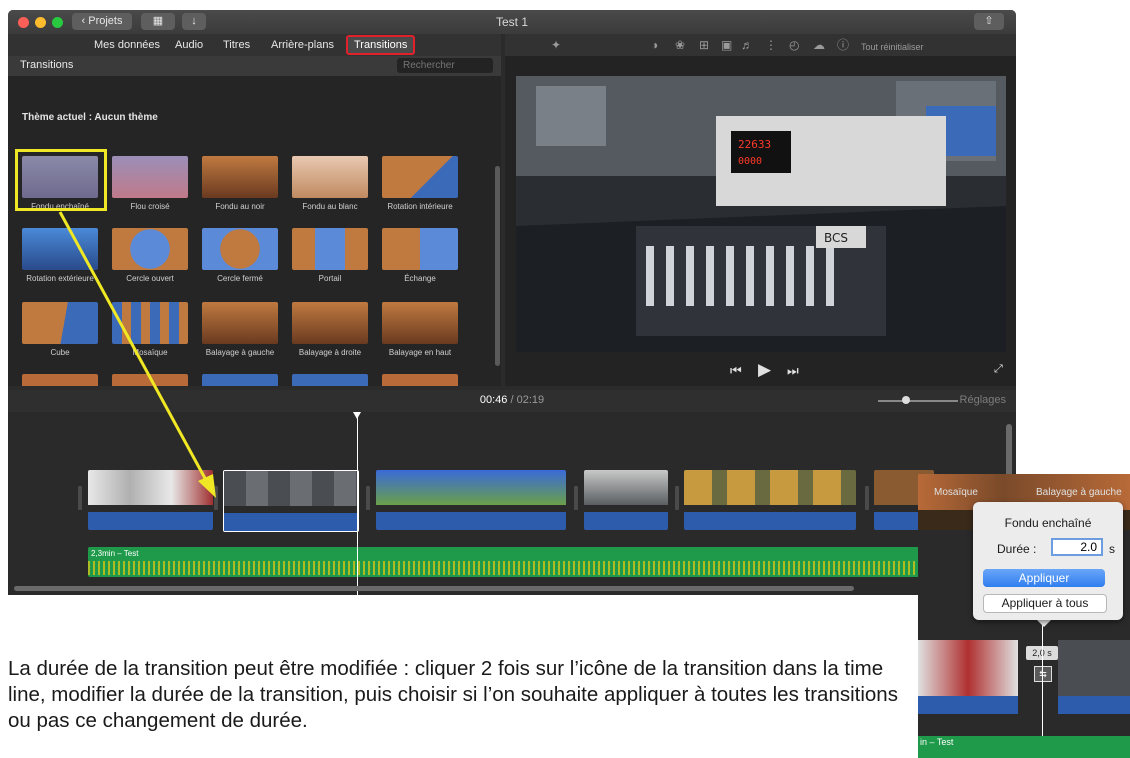  Describe the element at coordinates (1043, 674) in the screenshot. I see `transition-icon: ⇆` at that location.